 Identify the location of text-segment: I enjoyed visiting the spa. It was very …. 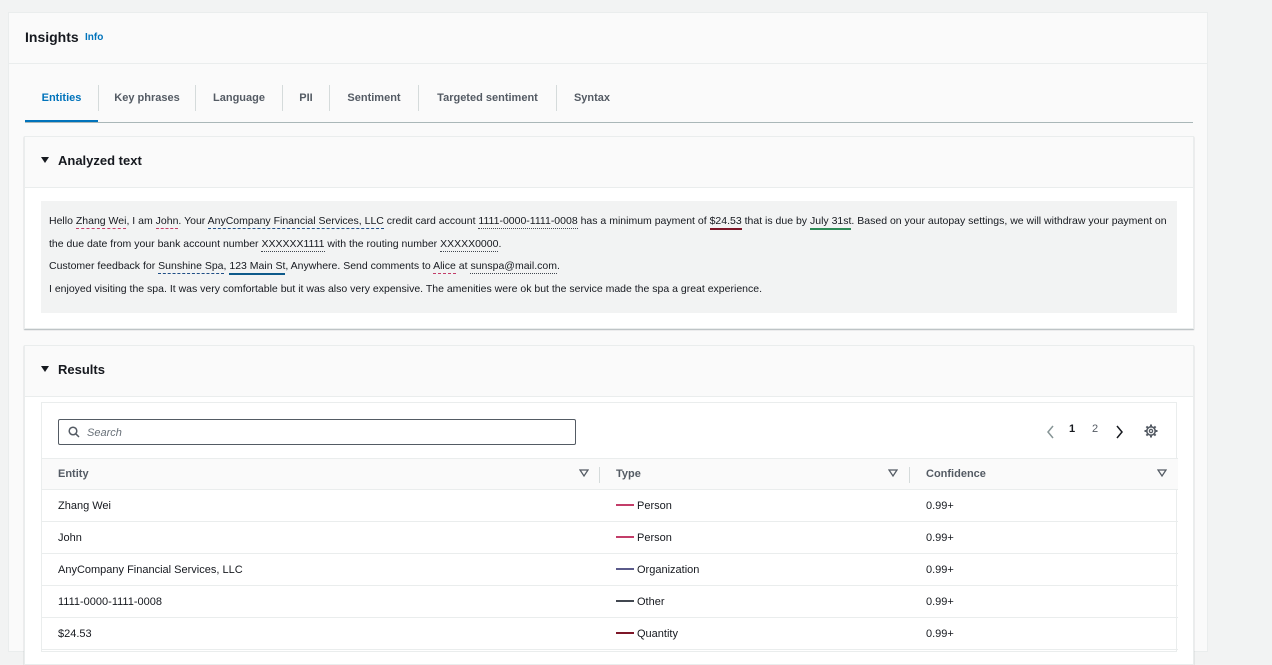
(406, 288).